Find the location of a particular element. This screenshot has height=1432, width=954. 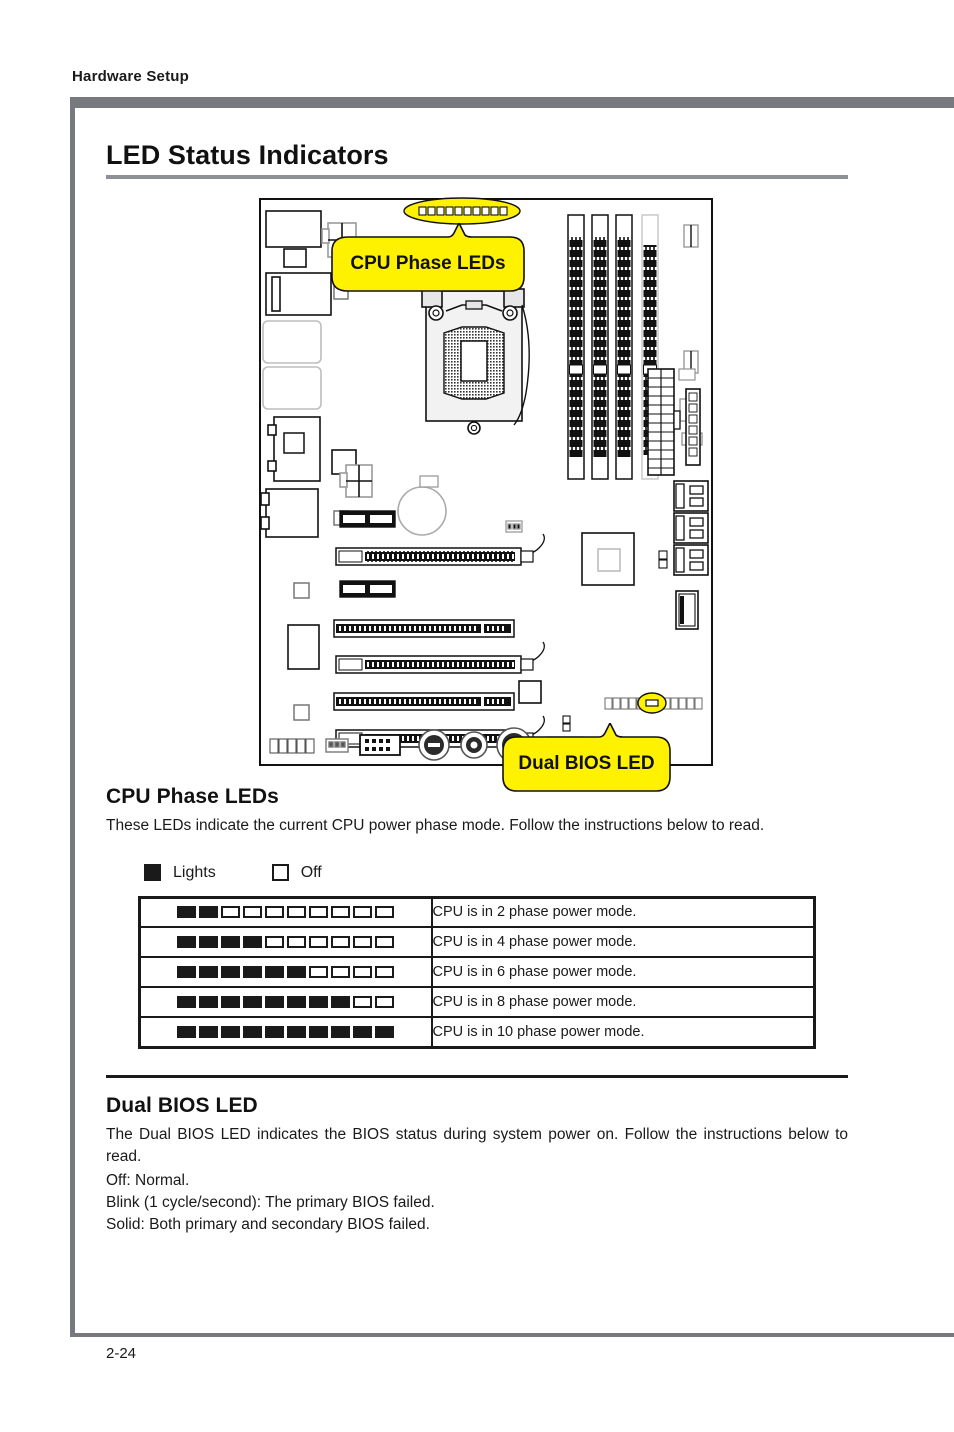

table-row: CPU is in 10 phase power mode. is located at coordinates (477, 1032).